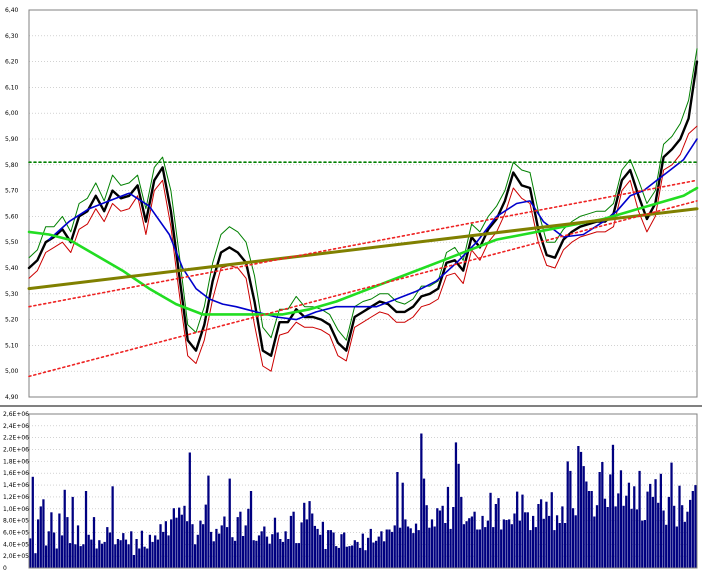  I want to click on volume-tick-label: 2,2E+06, so click(16, 438).